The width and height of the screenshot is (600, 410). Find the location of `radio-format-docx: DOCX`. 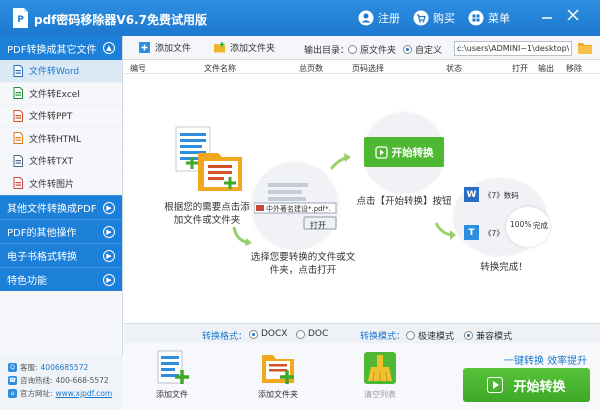

radio-format-docx: DOCX is located at coordinates (268, 334).